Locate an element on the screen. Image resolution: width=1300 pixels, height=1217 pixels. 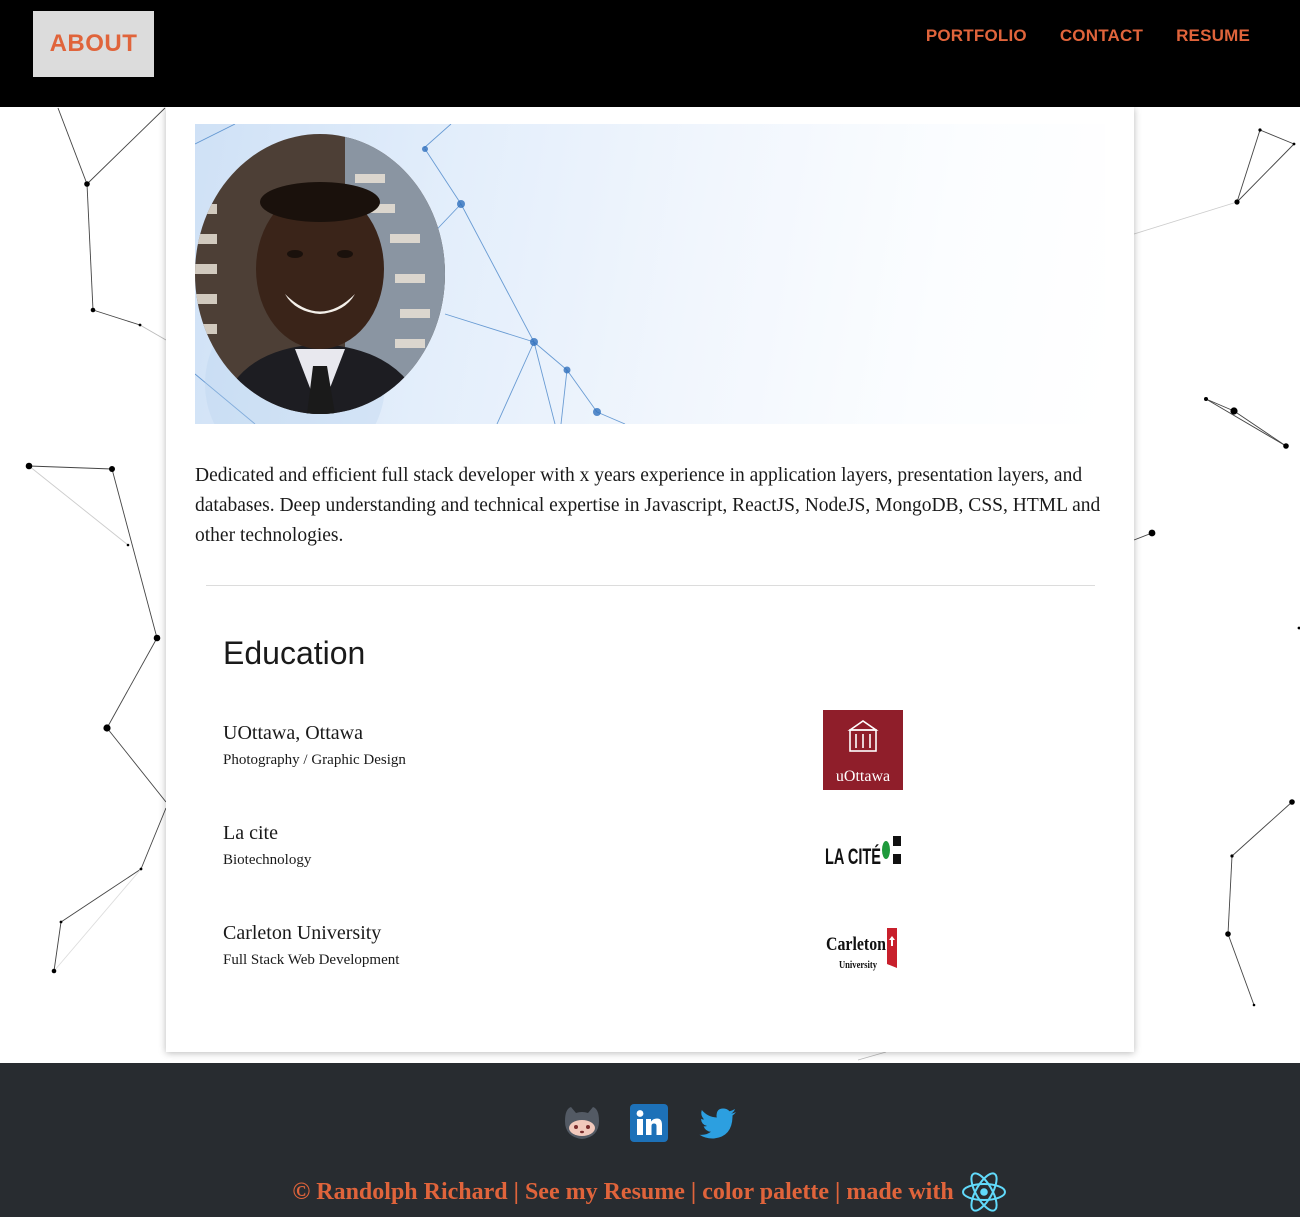
education-program: Photography / Graphic Design is located at coordinates (314, 760).